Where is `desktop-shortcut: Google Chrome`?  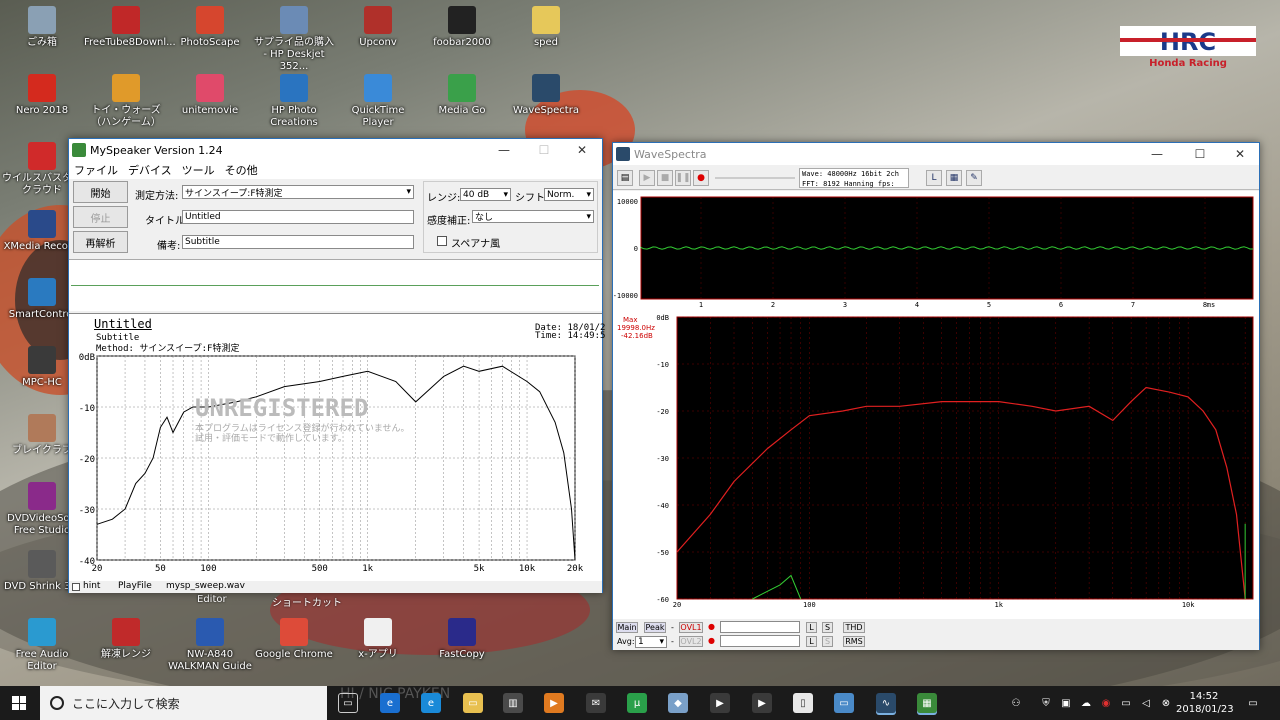
desktop-shortcut: Google Chrome is located at coordinates (294, 639).